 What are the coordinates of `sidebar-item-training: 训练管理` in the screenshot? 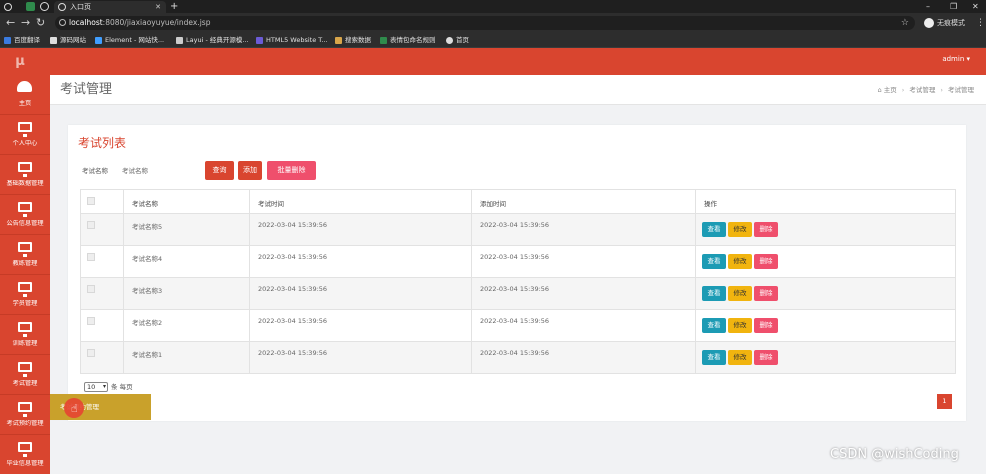 It's located at (25, 335).